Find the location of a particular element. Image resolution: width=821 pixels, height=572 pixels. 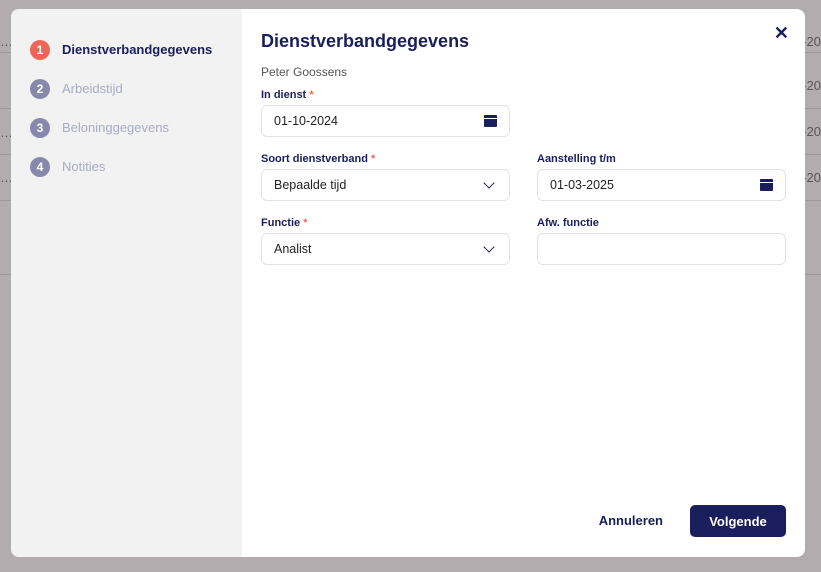

step-label: Notities is located at coordinates (84, 166).